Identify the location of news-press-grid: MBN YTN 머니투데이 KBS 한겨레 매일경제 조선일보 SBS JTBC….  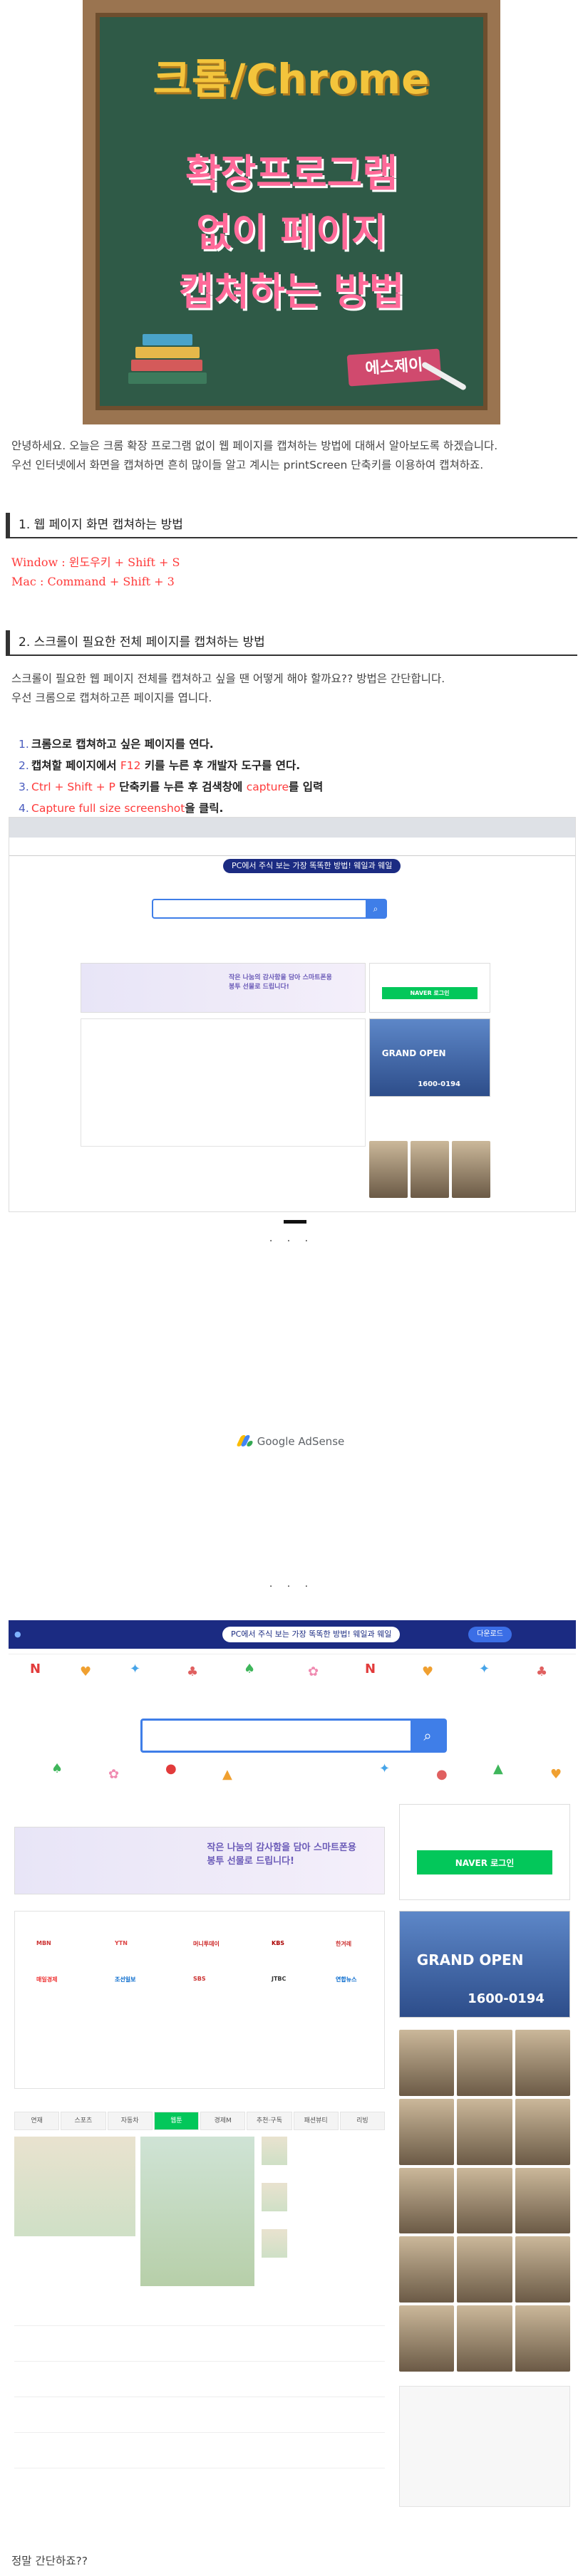
(200, 2000).